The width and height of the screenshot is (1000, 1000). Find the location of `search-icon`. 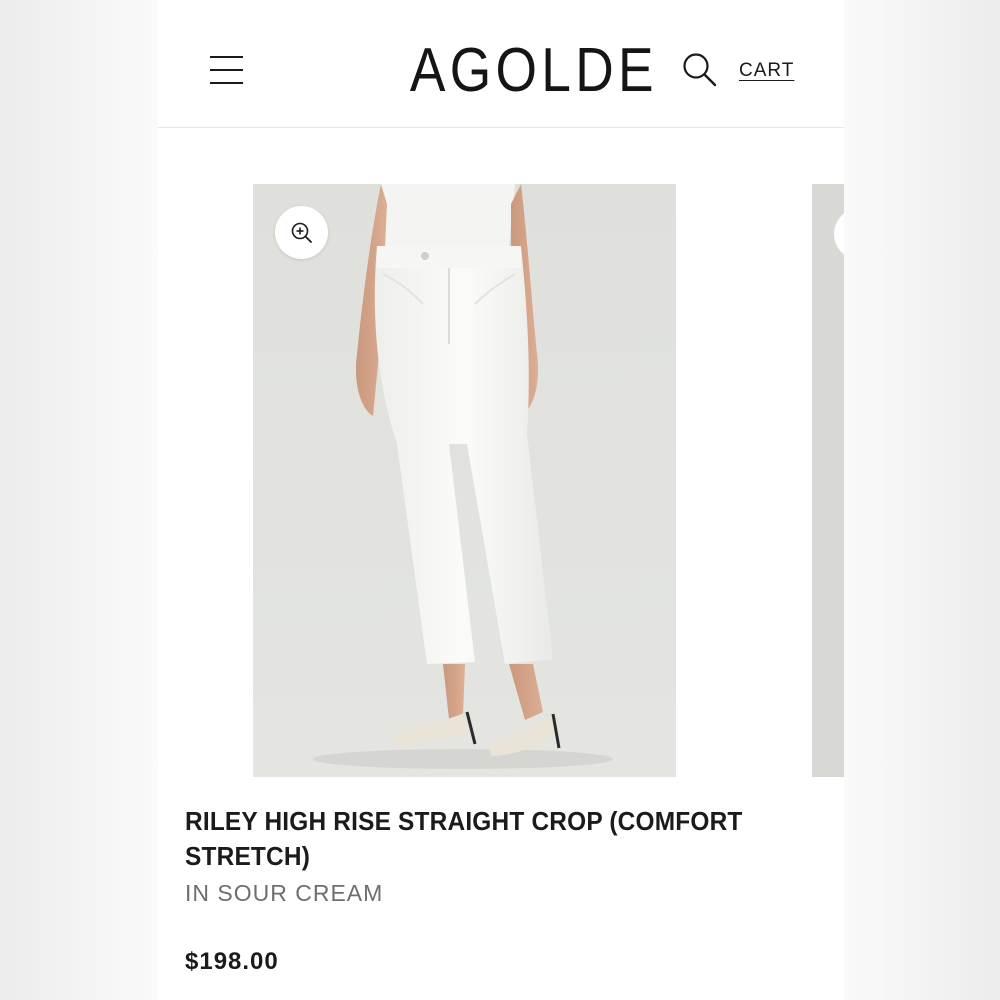

search-icon is located at coordinates (700, 70).